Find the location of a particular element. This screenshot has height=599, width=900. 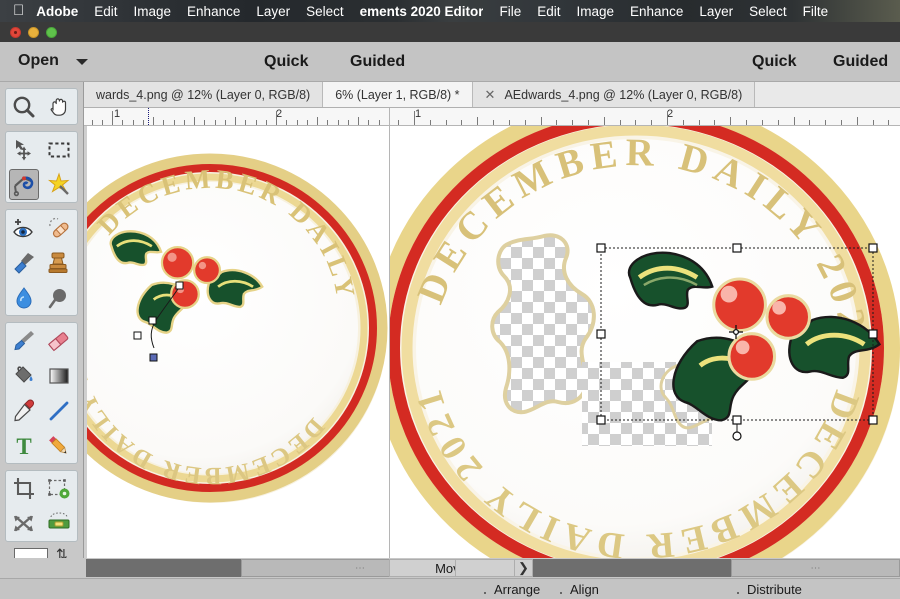

eraser-tool-button is located at coordinates (60, 340).